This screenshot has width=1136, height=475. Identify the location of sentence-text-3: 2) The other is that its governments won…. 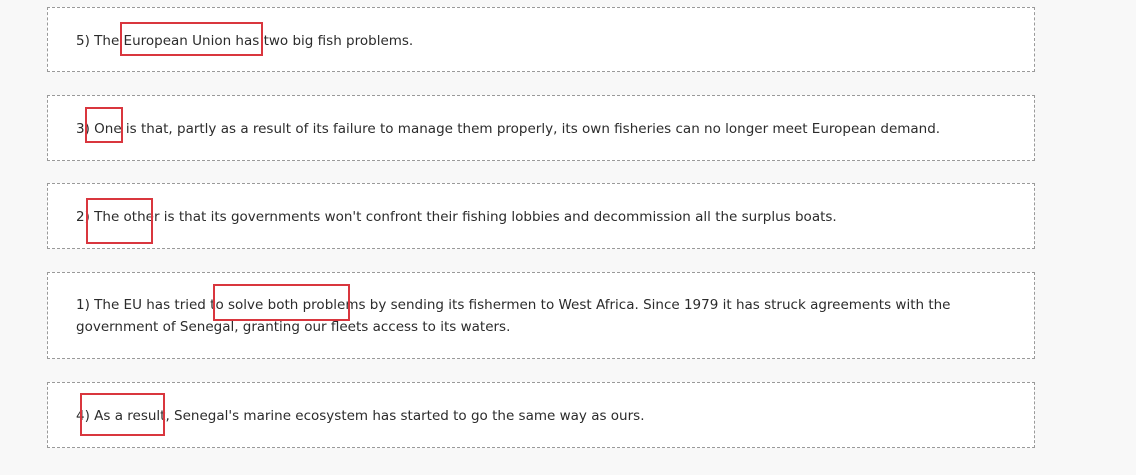
(456, 217).